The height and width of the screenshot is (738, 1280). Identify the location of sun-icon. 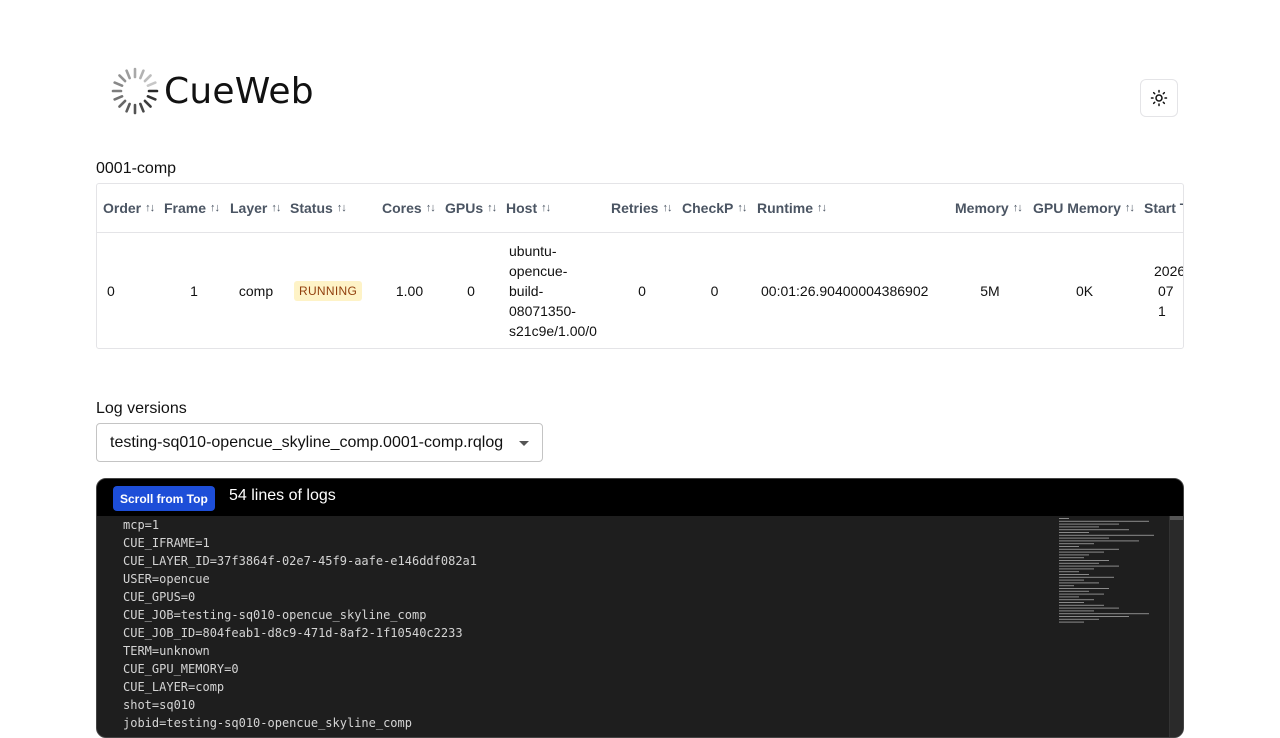
(1159, 98).